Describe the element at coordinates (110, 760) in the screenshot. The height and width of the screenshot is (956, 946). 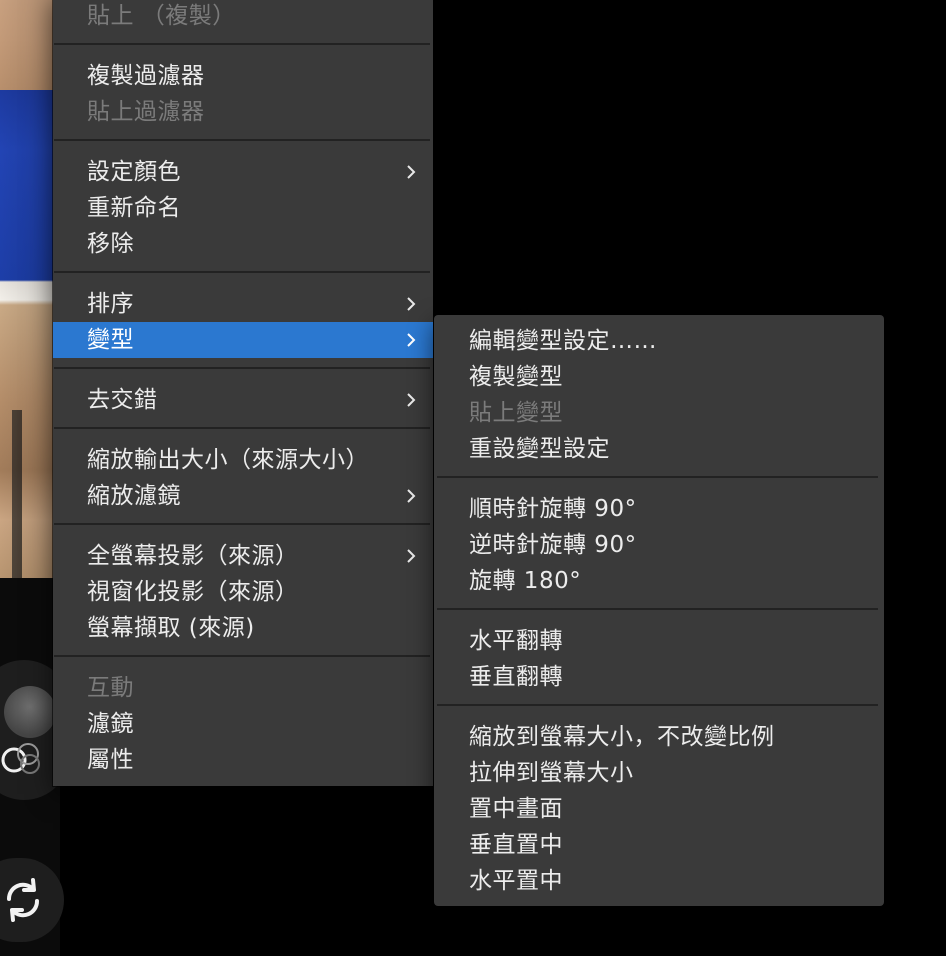
I see `menu-item-label: 屬性` at that location.